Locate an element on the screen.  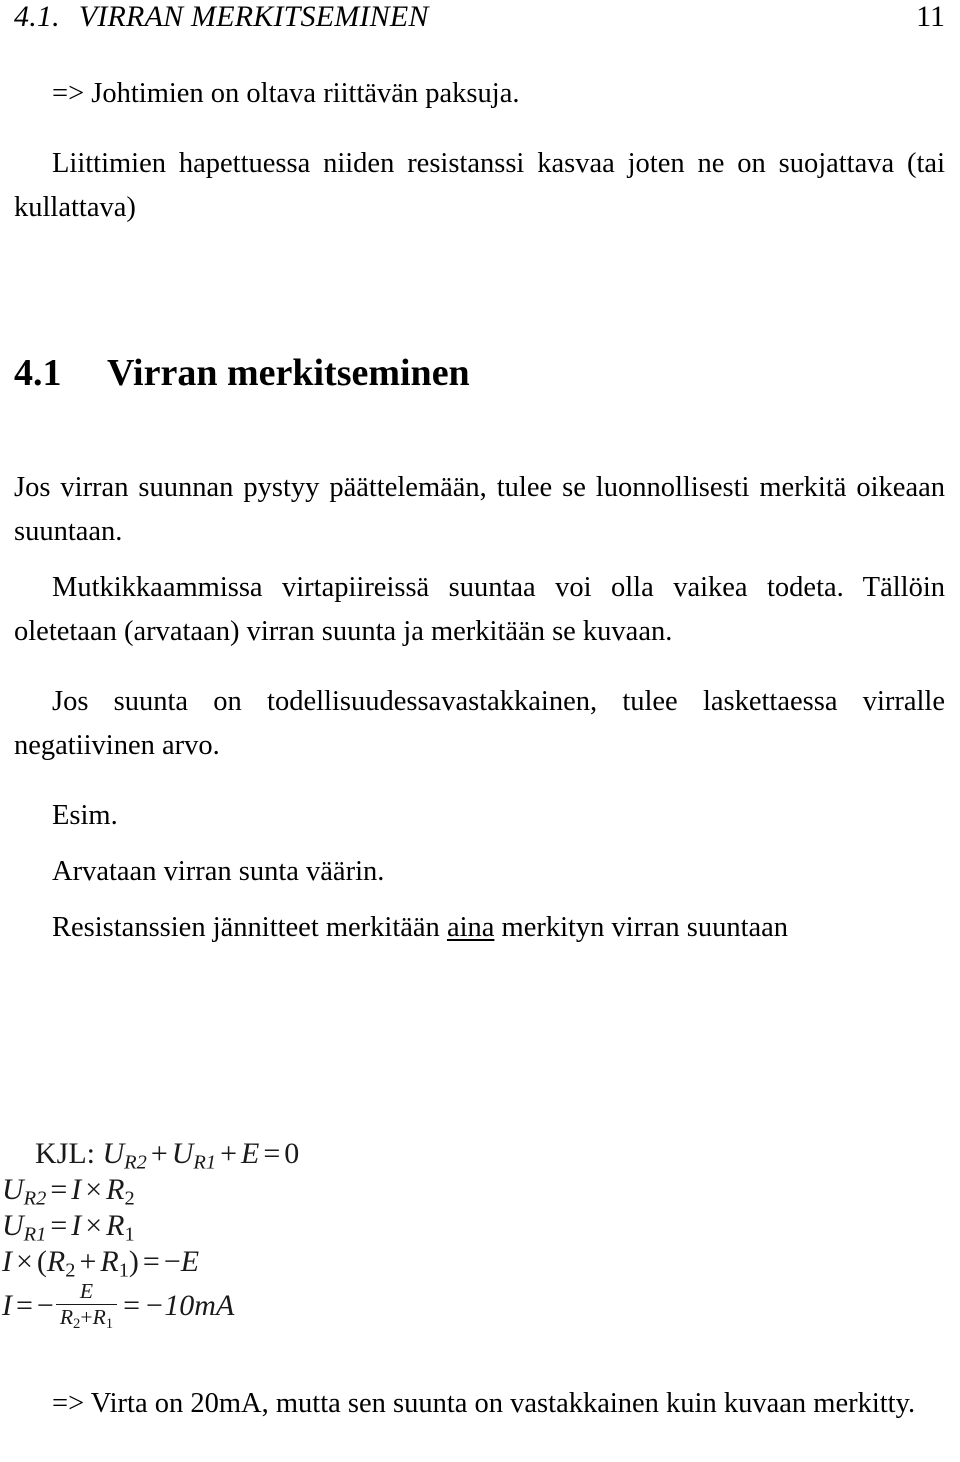
kjl-label: KJL: is located at coordinates (65, 1153).